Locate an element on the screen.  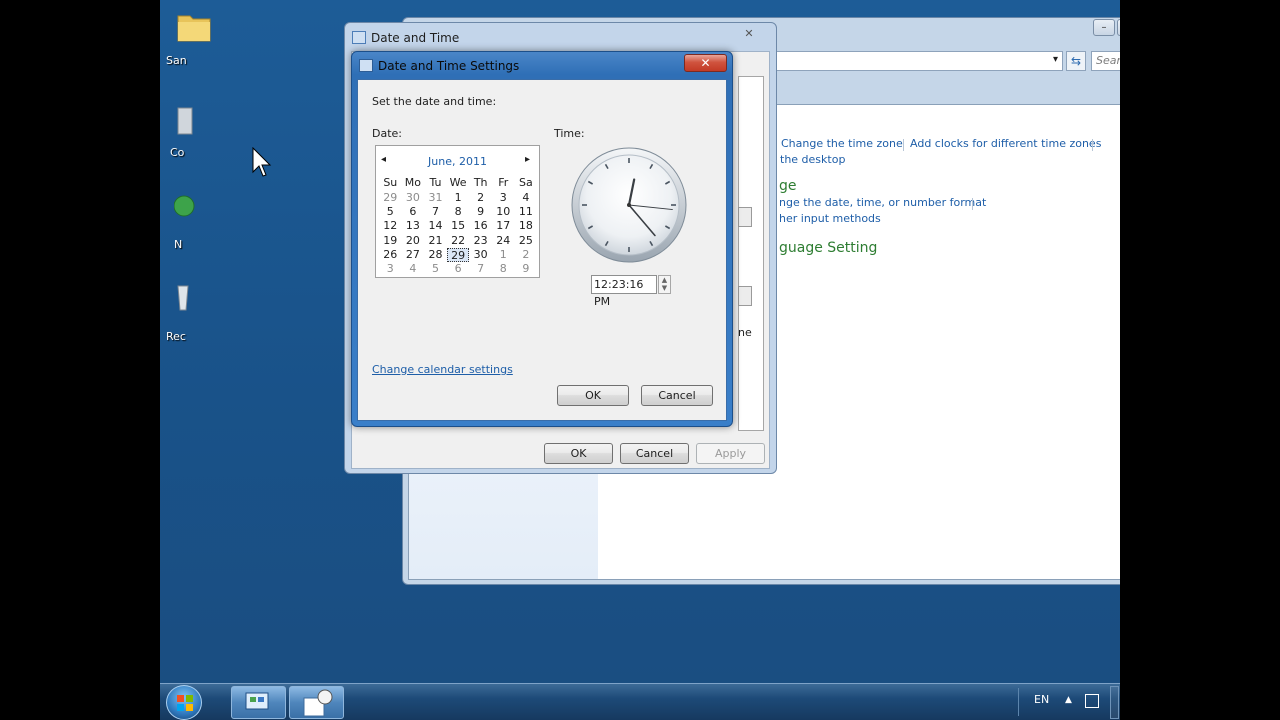
calendar-week-row: 5 6 7 8 9 10 11 is located at coordinates (458, 212).